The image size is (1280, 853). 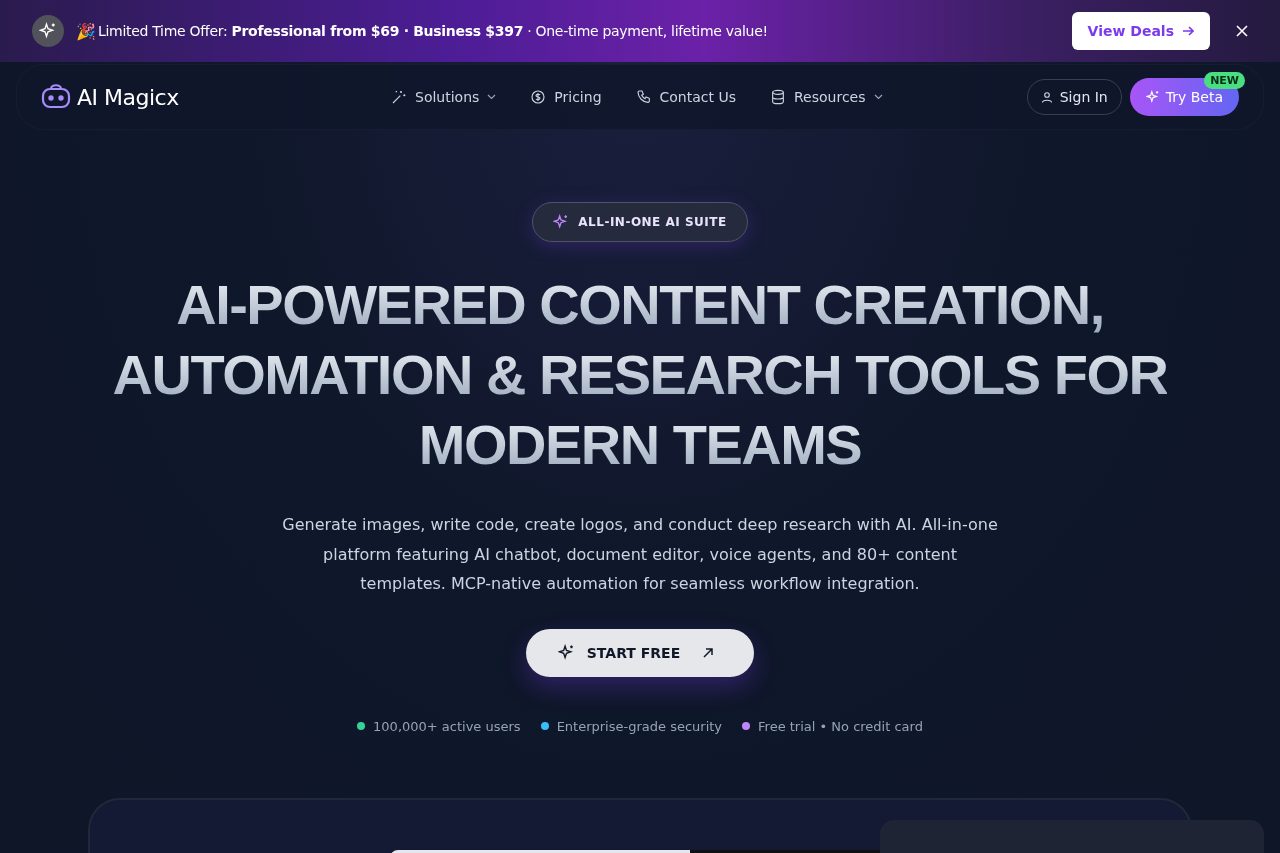 What do you see at coordinates (840, 726) in the screenshot?
I see `feature-label: Free trial • No credit card` at bounding box center [840, 726].